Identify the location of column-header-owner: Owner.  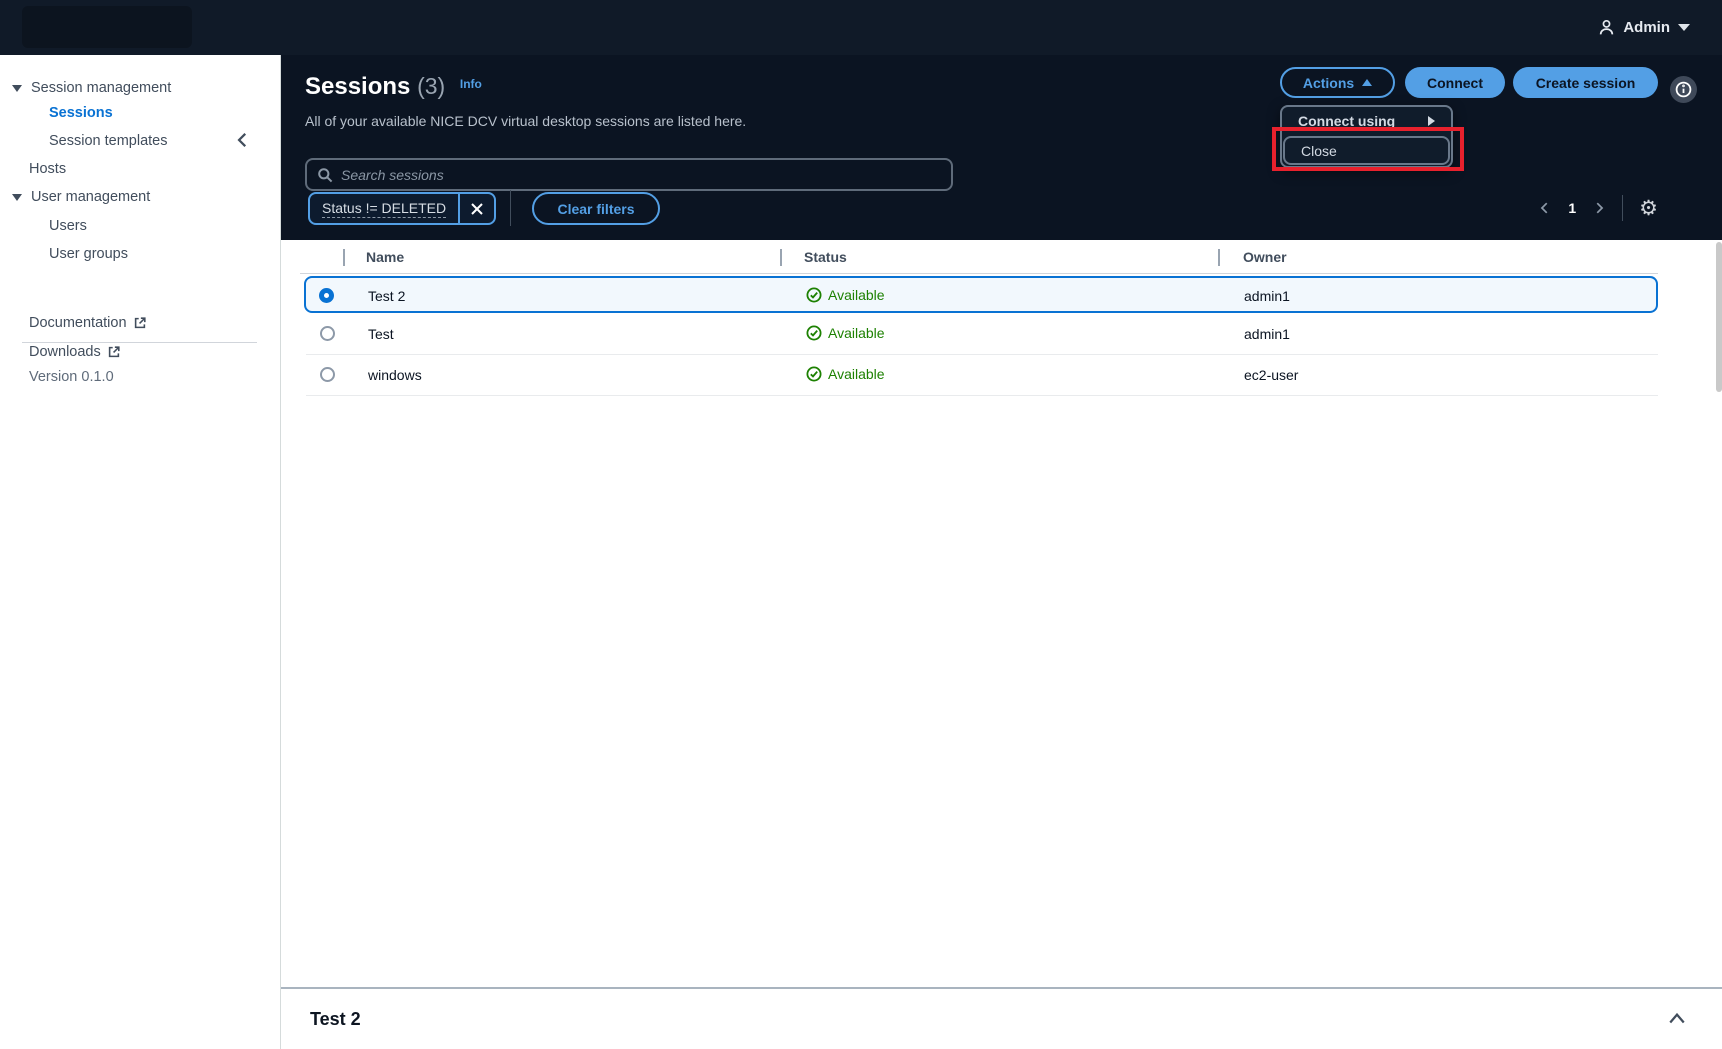
(1265, 257).